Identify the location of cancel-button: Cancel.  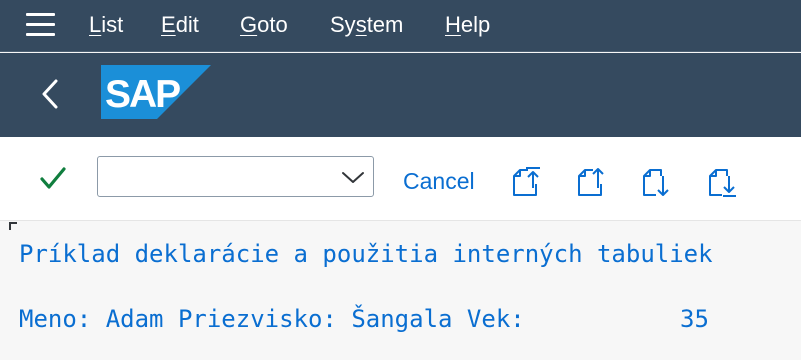
(439, 181).